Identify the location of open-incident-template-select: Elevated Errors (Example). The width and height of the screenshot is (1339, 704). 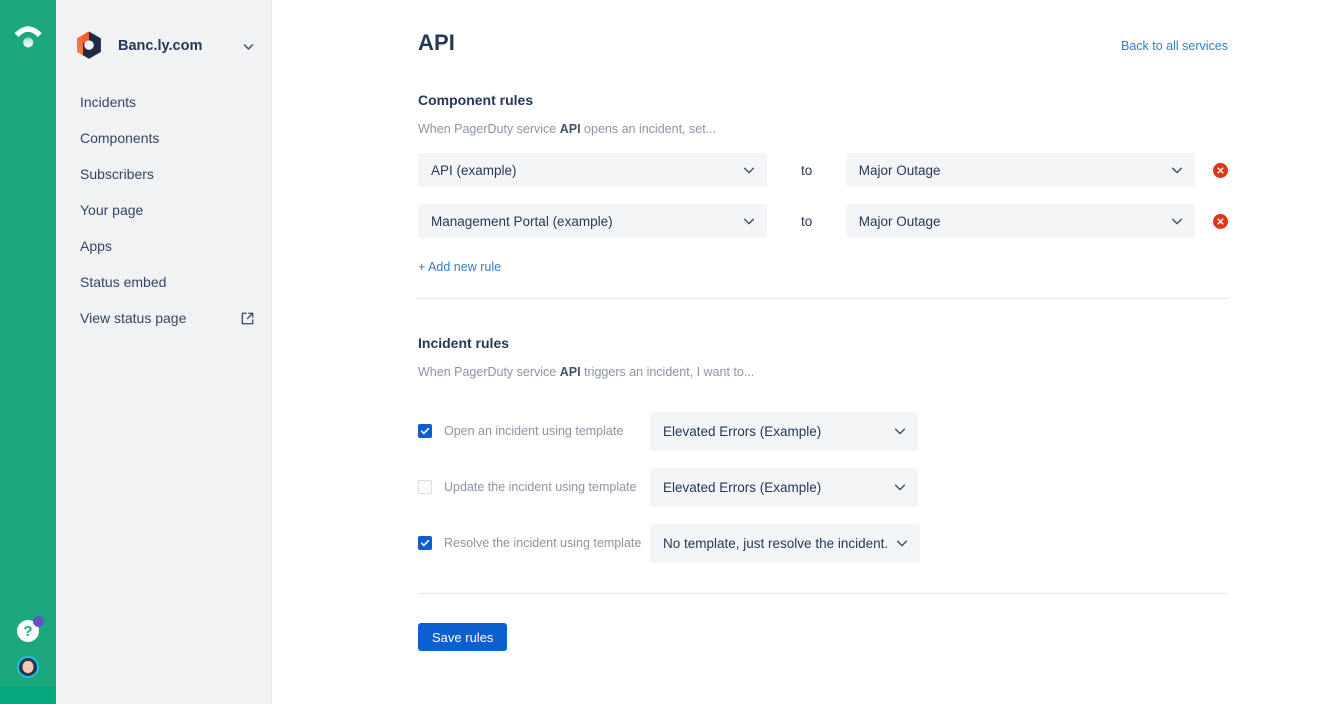
(784, 431).